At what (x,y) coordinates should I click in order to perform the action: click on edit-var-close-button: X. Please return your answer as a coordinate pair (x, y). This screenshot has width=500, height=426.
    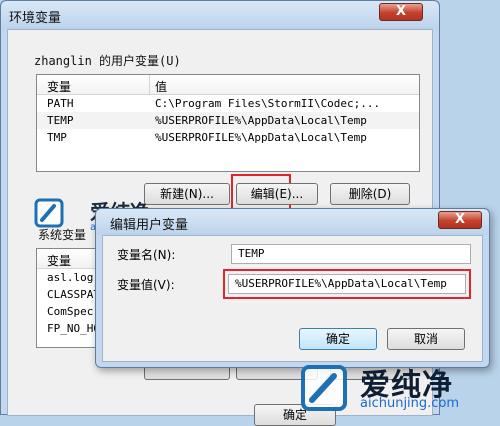
    Looking at the image, I should click on (460, 220).